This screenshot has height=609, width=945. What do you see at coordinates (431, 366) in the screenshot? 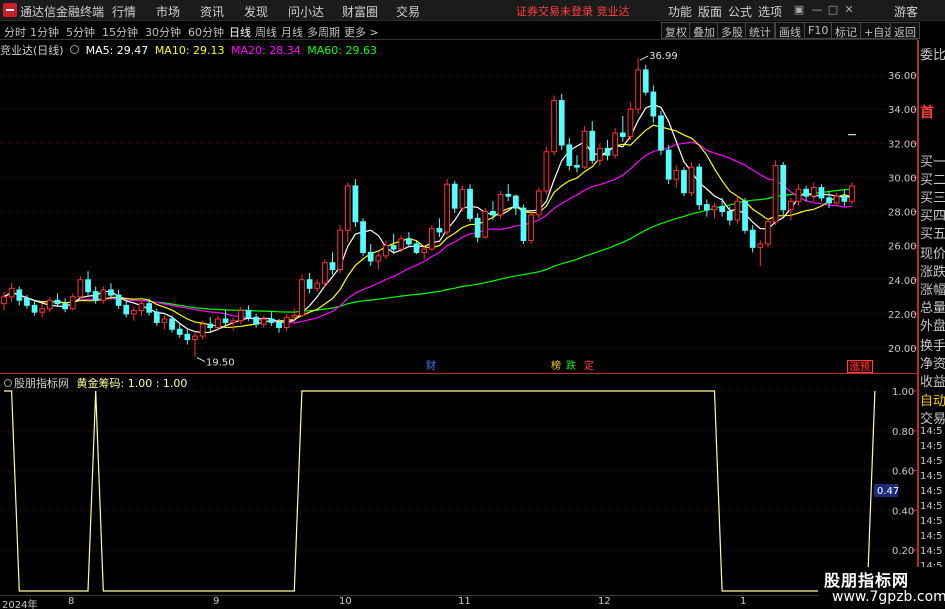
I see `event-tag-finance: 财` at bounding box center [431, 366].